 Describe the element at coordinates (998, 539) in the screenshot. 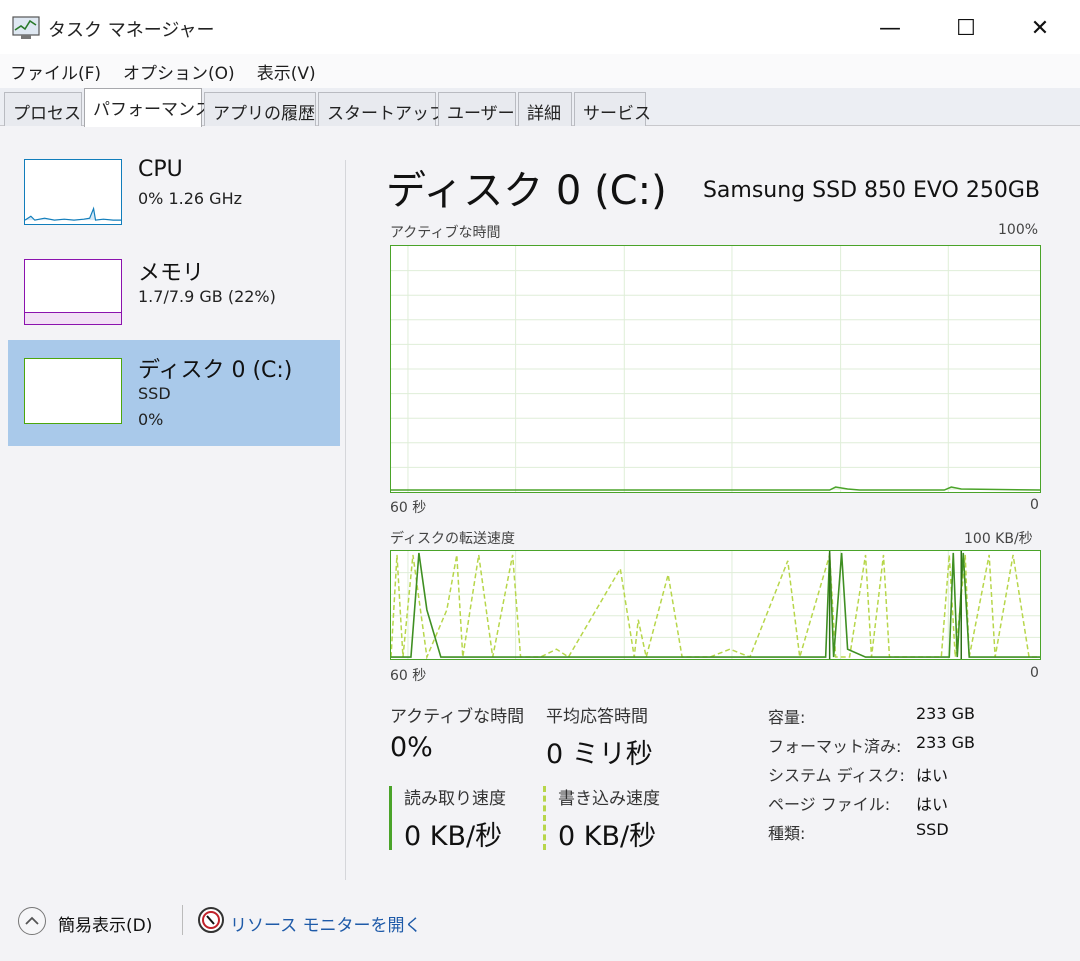

I see `transfer-graph-max: 100 KB/秒` at that location.